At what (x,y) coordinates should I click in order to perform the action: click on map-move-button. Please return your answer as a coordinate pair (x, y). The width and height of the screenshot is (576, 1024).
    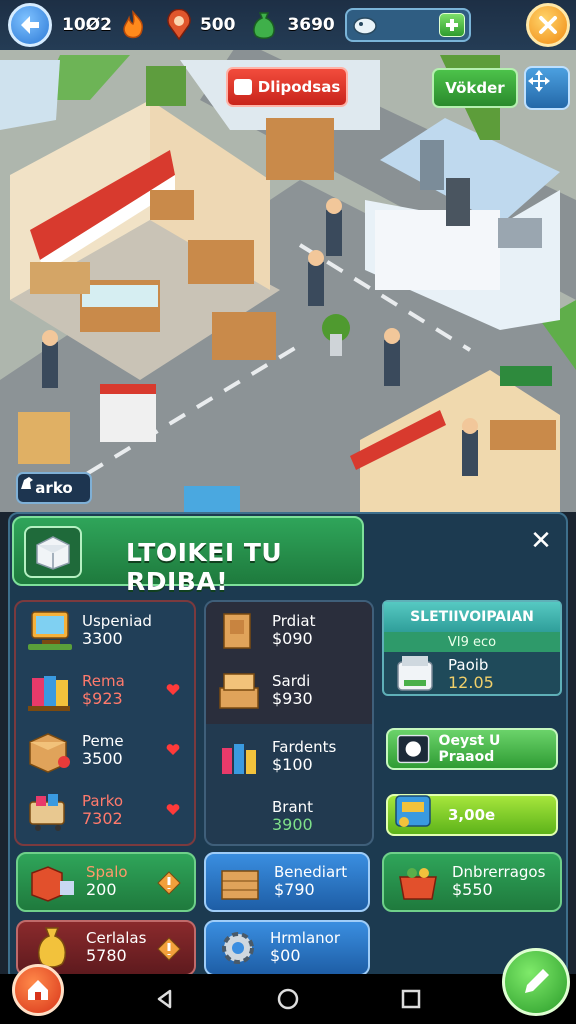
    Looking at the image, I should click on (547, 88).